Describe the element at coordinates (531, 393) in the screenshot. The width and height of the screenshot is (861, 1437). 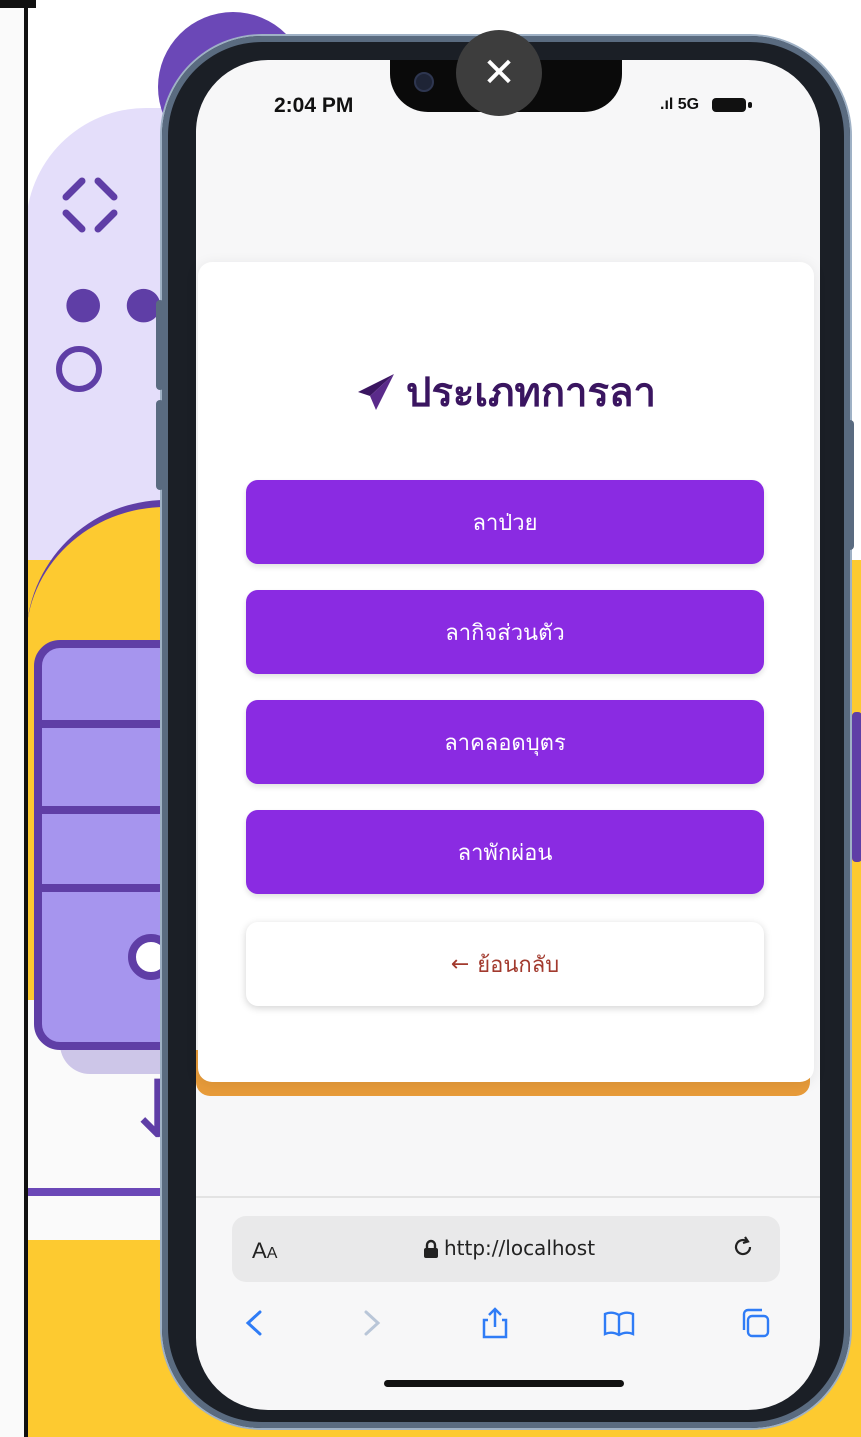
I see `page-title-text: ประเภทการลา` at that location.